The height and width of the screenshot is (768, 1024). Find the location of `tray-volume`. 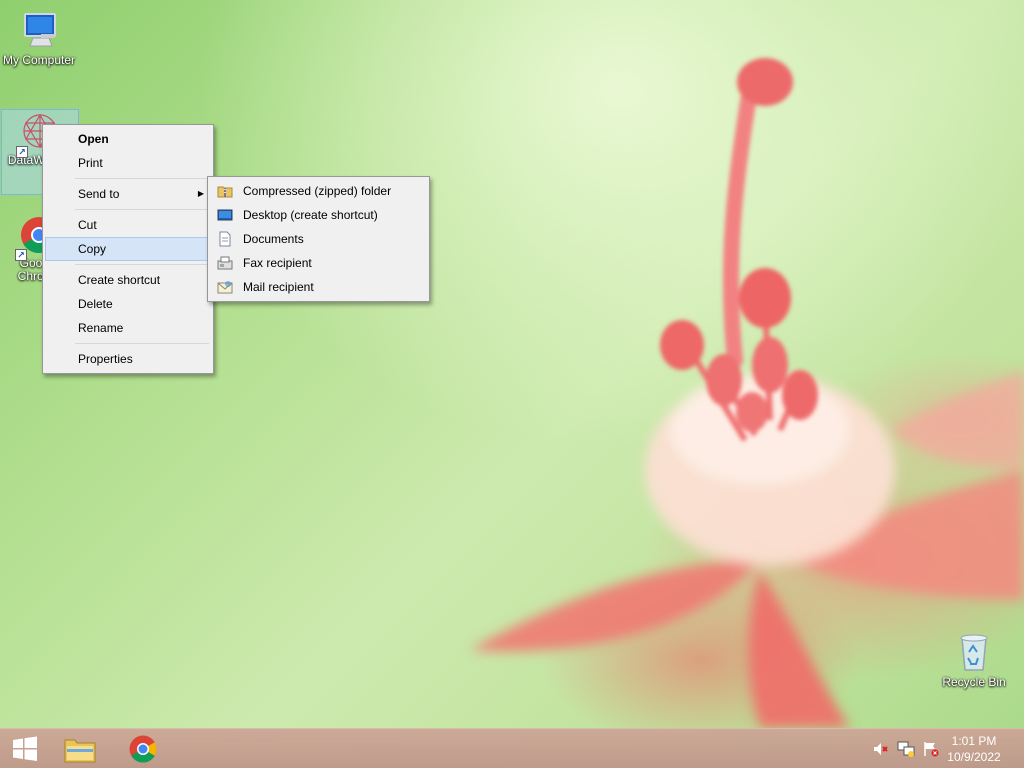

tray-volume is located at coordinates (881, 748).